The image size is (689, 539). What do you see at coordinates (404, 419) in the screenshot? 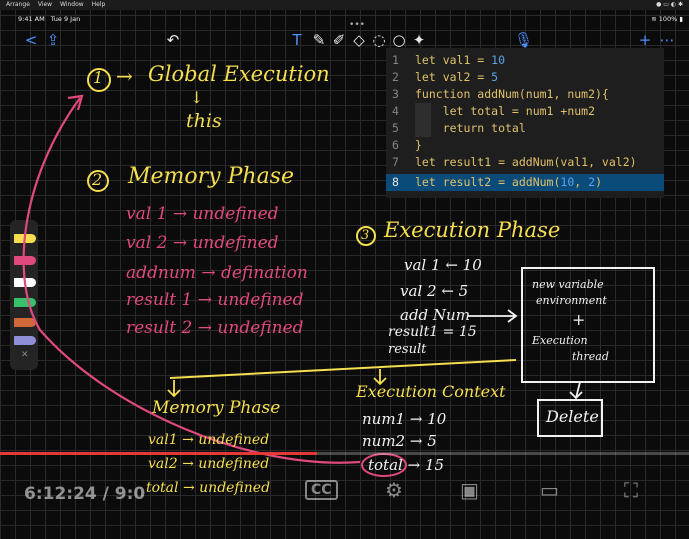
I see `context-row: num1 → 10` at bounding box center [404, 419].